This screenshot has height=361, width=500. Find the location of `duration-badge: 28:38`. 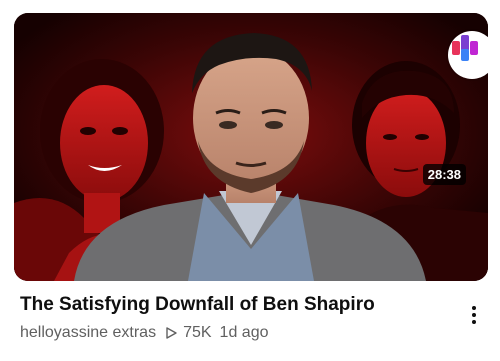

duration-badge: 28:38 is located at coordinates (444, 174).